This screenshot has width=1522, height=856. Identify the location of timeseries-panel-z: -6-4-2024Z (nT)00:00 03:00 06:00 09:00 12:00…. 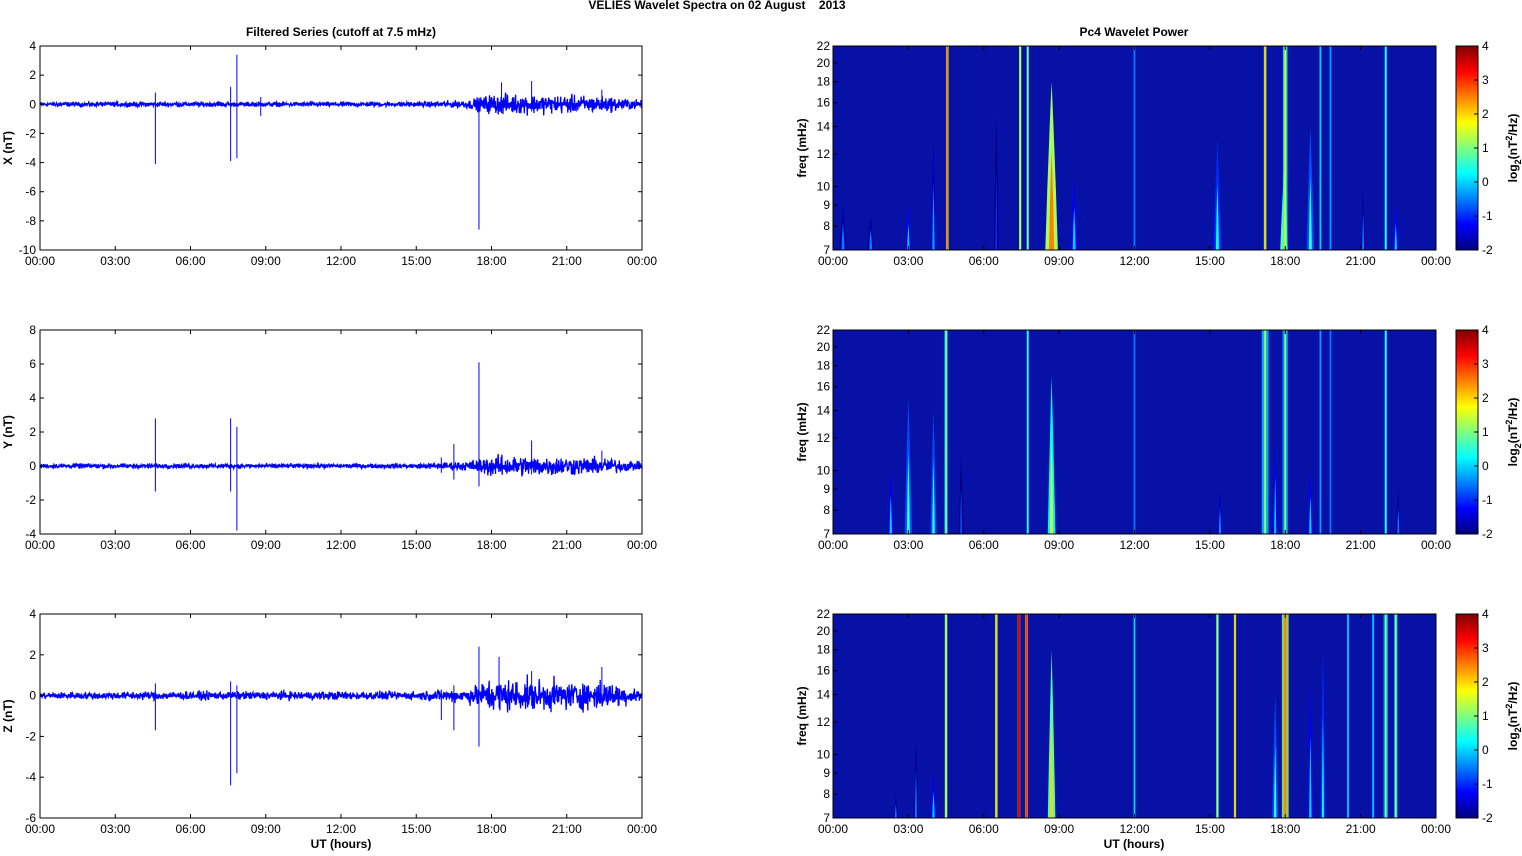
(329, 721).